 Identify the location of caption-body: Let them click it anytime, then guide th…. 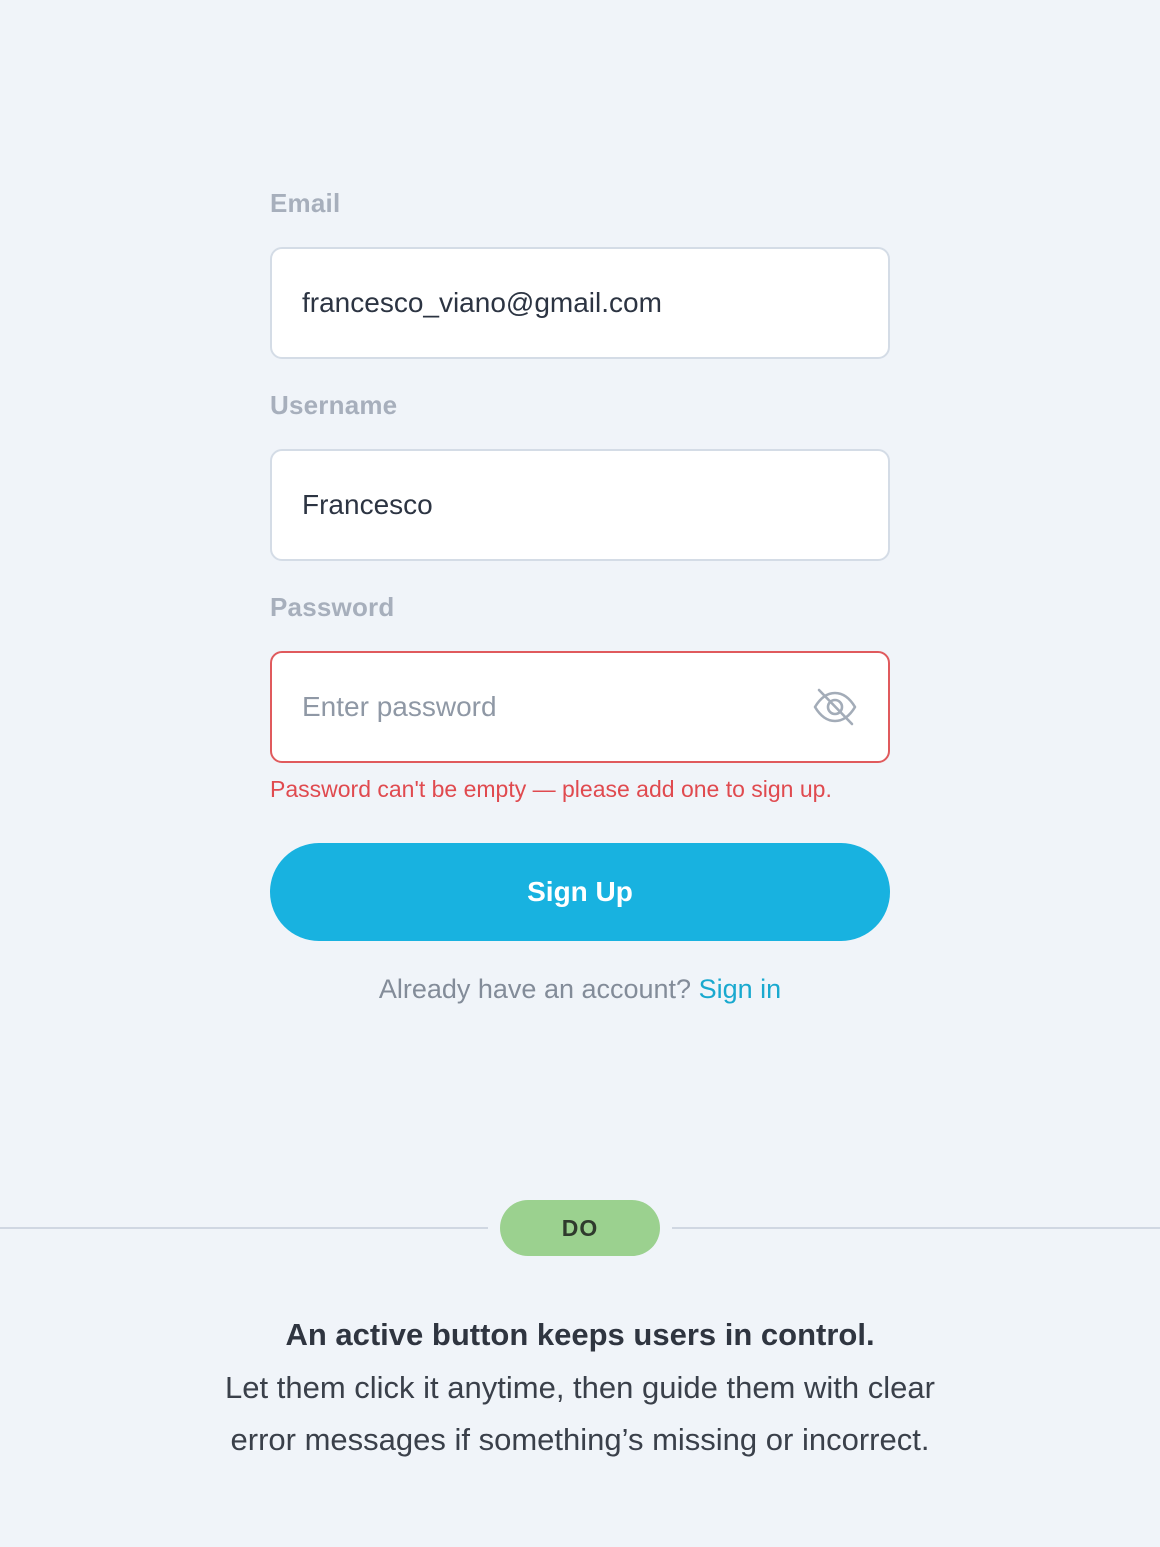
(580, 1414).